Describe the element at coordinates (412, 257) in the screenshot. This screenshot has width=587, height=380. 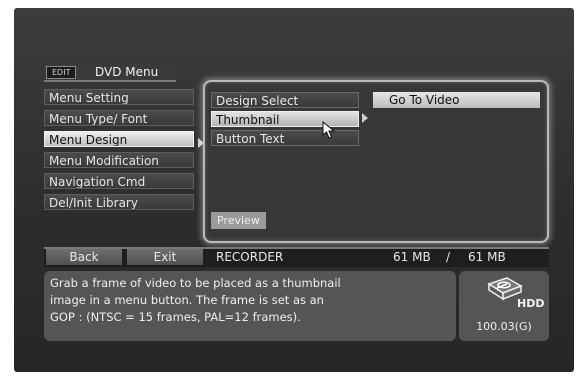
I see `used-space: 61 MB` at that location.